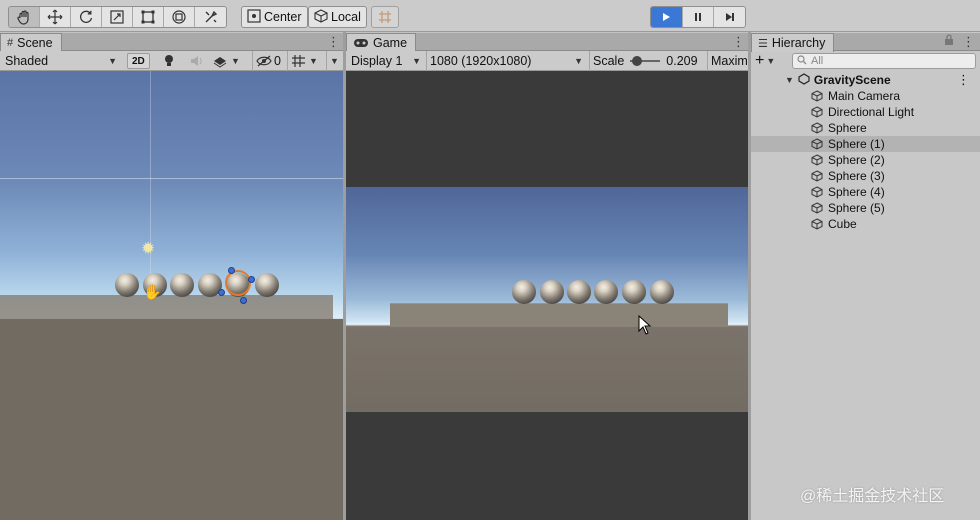 Image resolution: width=980 pixels, height=520 pixels. What do you see at coordinates (337, 17) in the screenshot?
I see `pivot-space-button: Local` at bounding box center [337, 17].